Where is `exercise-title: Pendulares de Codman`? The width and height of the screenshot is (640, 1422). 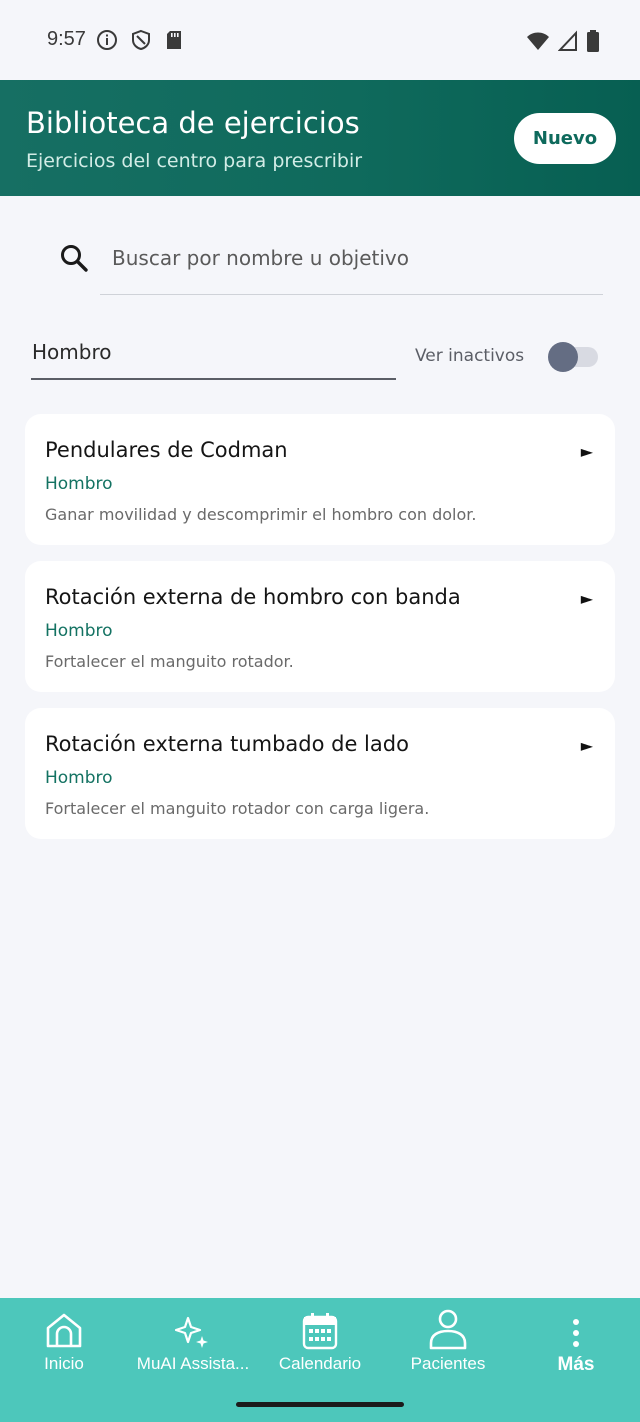 exercise-title: Pendulares de Codman is located at coordinates (166, 450).